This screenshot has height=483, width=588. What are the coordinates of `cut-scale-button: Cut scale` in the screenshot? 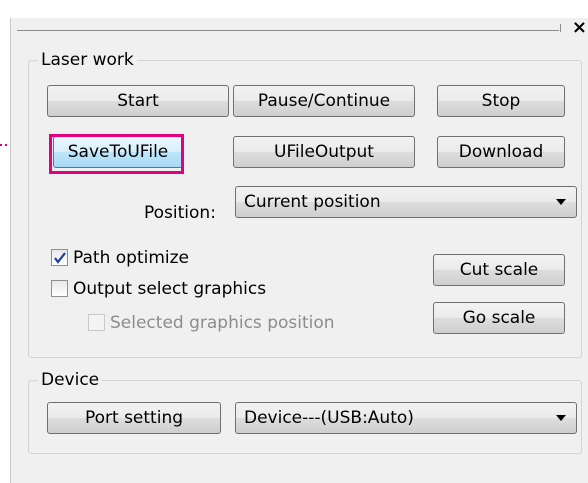 It's located at (499, 270).